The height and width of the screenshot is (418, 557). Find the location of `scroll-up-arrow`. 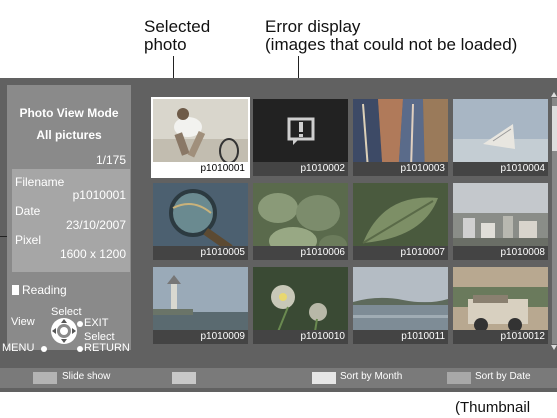

scroll-up-arrow is located at coordinates (554, 94).